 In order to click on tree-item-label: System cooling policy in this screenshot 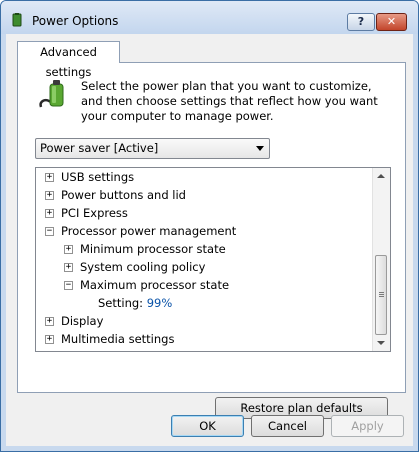, I will do `click(143, 267)`.